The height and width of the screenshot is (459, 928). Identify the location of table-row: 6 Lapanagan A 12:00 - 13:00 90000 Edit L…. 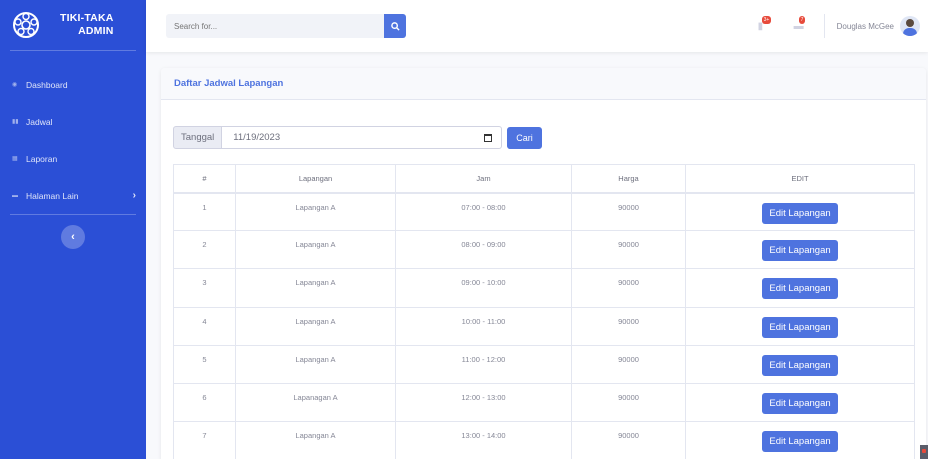
(544, 402).